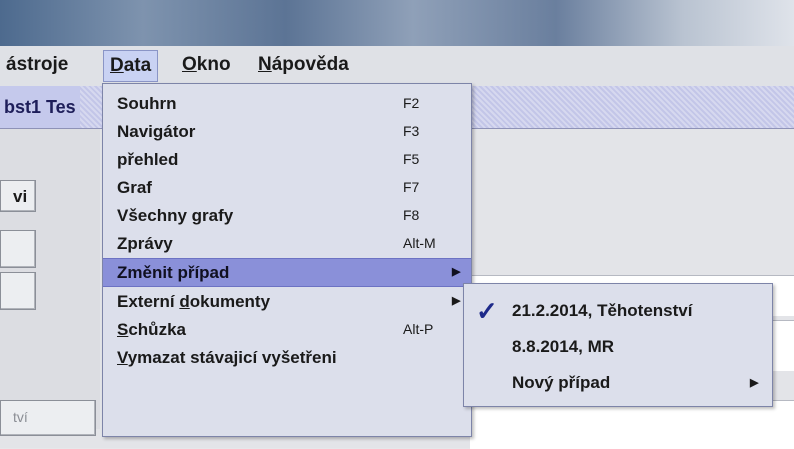  Describe the element at coordinates (287, 215) in the screenshot. I see `menu-item-vsechny-grafy: Všechny grafy F8` at that location.